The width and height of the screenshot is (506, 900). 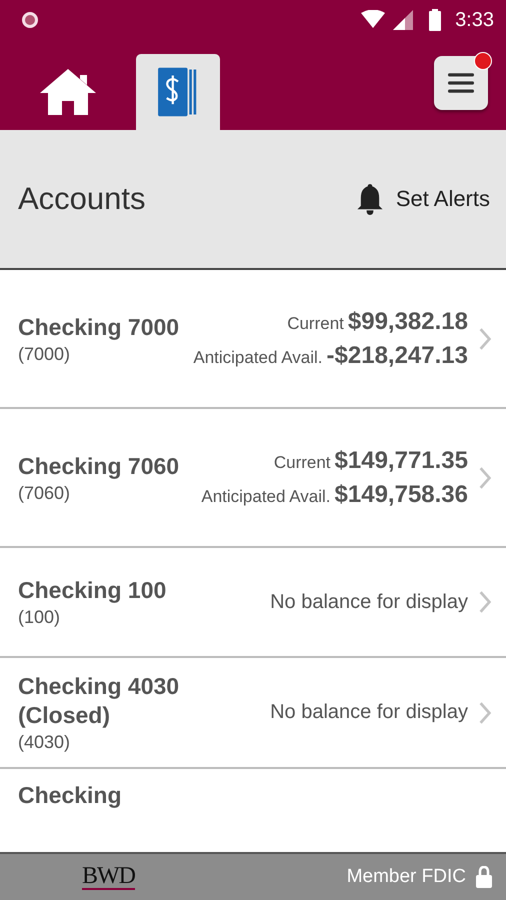 What do you see at coordinates (82, 199) in the screenshot?
I see `page-title: Accounts` at bounding box center [82, 199].